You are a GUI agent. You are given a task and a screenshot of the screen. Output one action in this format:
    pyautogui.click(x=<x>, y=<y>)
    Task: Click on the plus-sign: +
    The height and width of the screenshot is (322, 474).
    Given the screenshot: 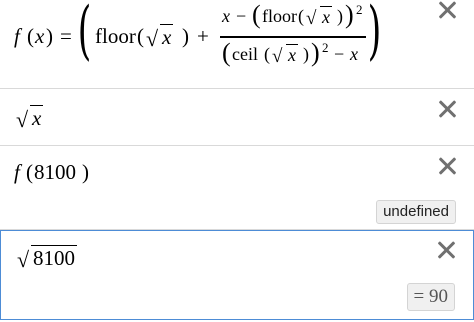 What is the action you would take?
    pyautogui.click(x=203, y=36)
    